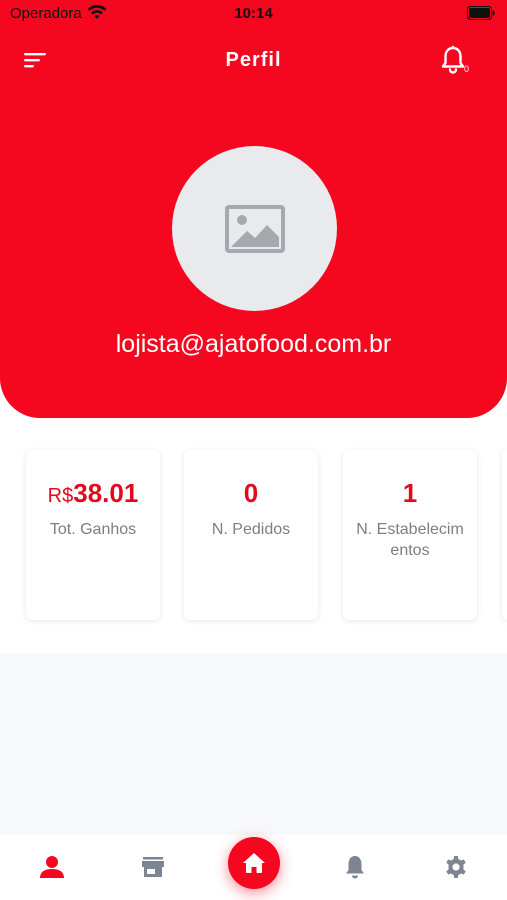 The height and width of the screenshot is (900, 507). I want to click on notification-count: 0, so click(466, 69).